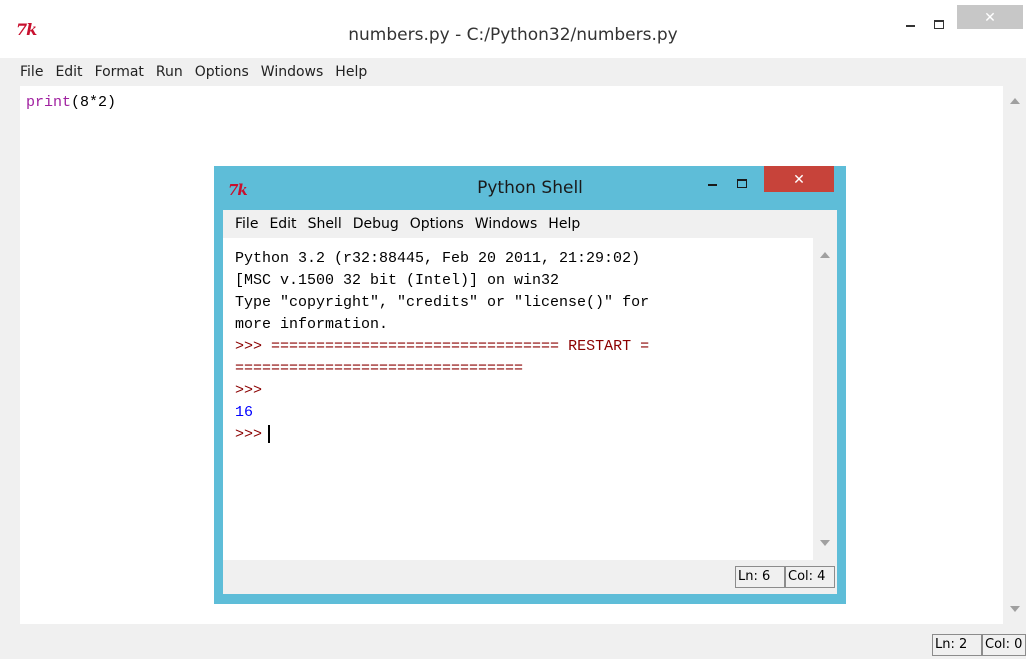  I want to click on menu-edit: Edit, so click(68, 72).